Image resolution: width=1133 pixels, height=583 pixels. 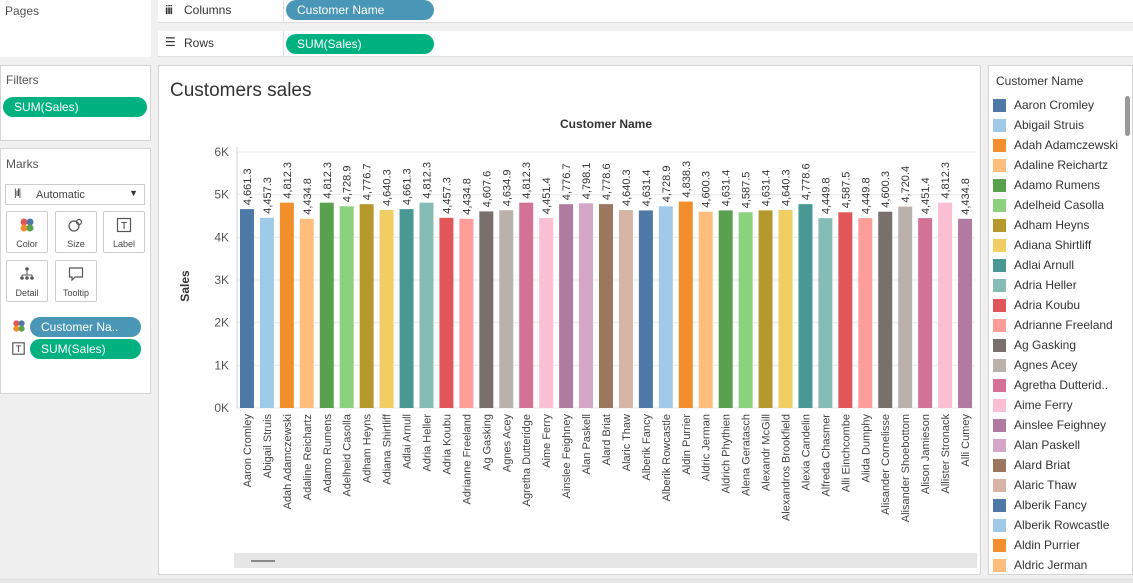 What do you see at coordinates (221, 280) in the screenshot?
I see `y-tick-label: 3K` at bounding box center [221, 280].